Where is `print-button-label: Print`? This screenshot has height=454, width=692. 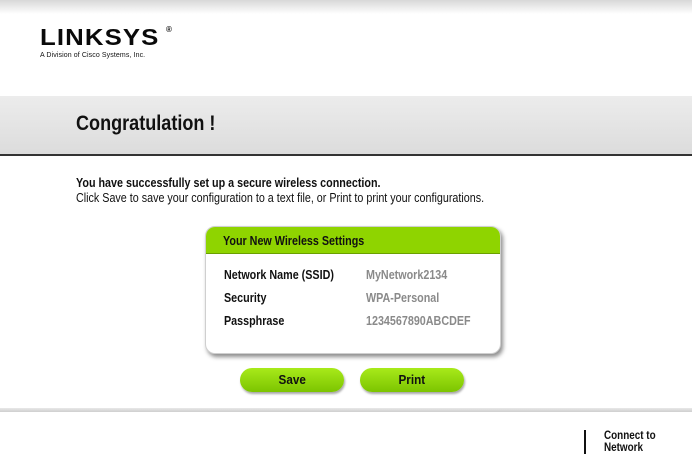 print-button-label: Print is located at coordinates (412, 379).